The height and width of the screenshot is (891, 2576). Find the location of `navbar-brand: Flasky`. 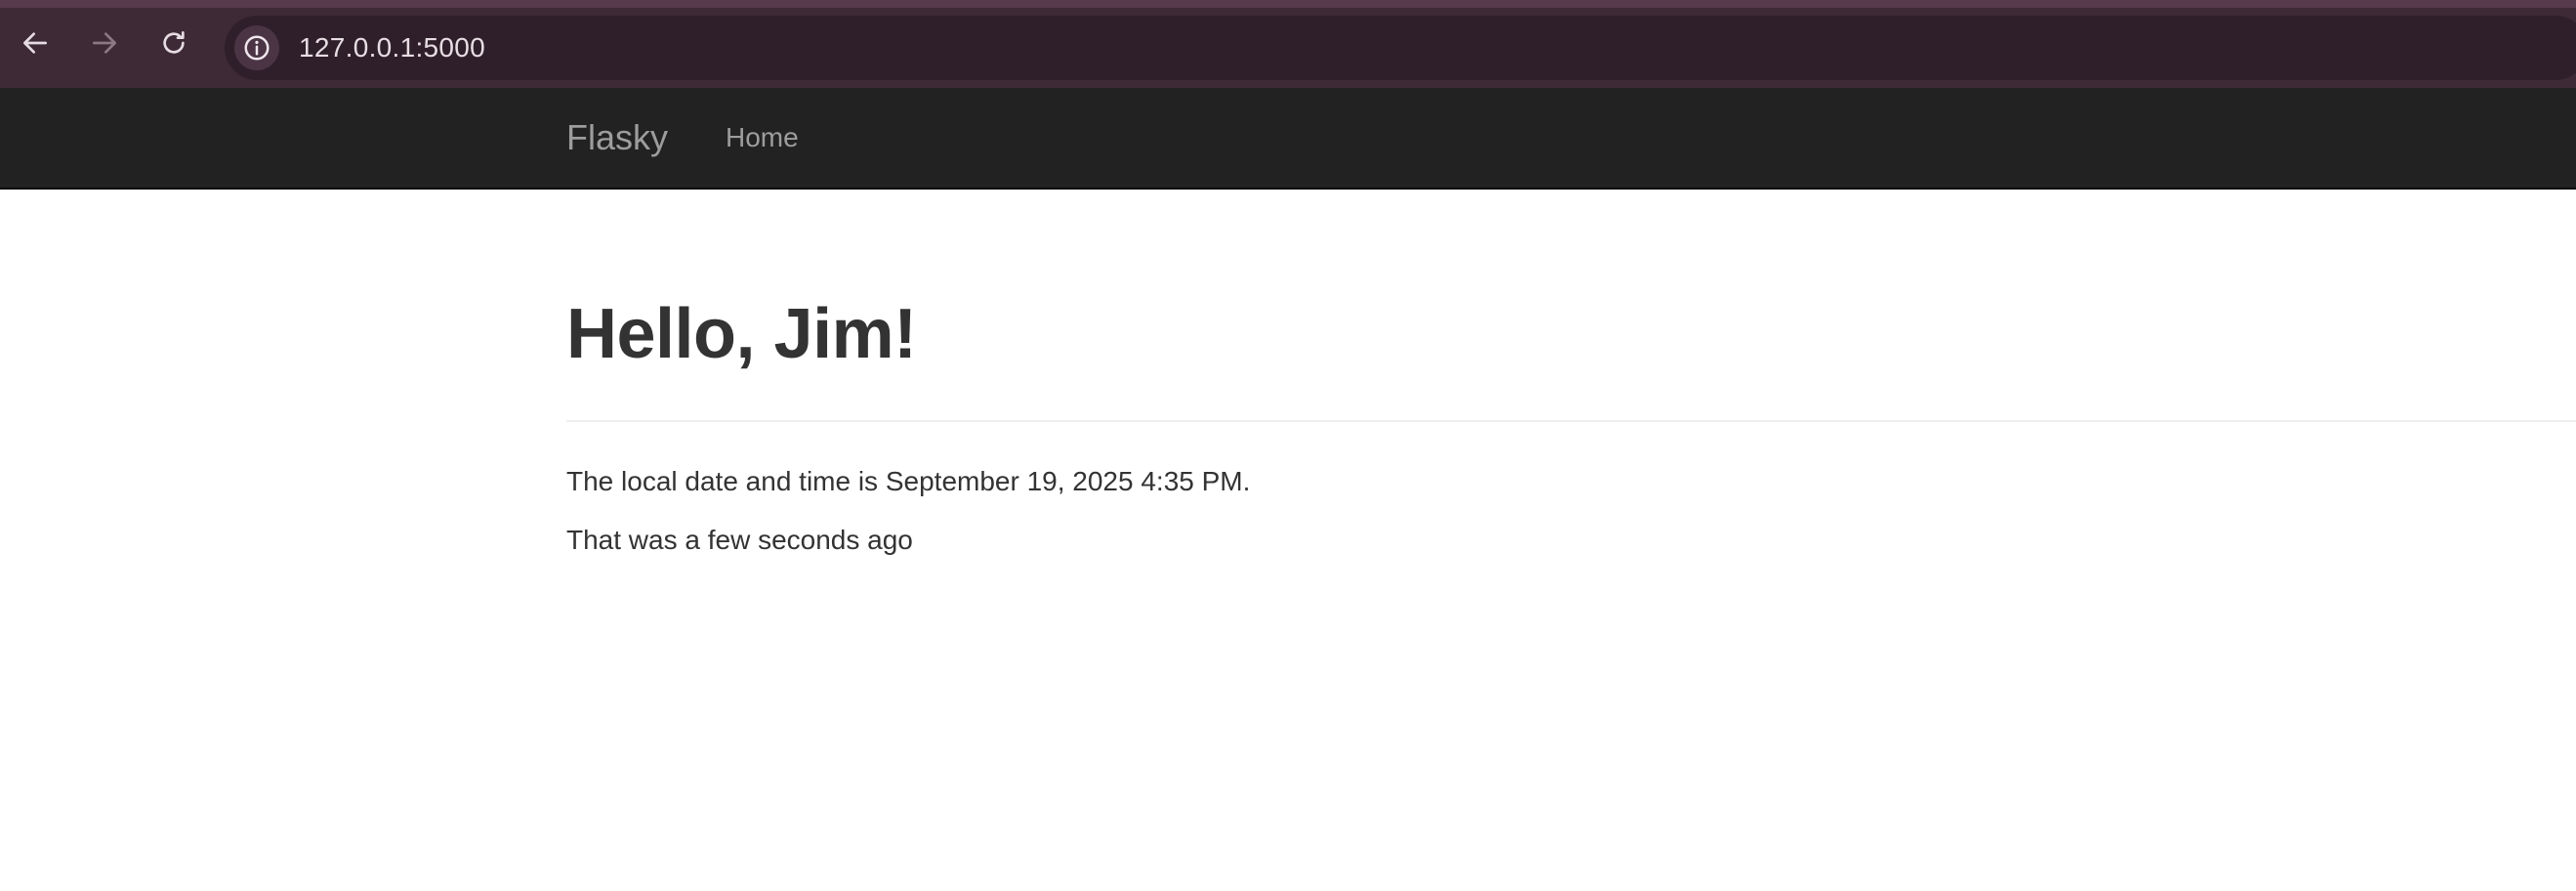

navbar-brand: Flasky is located at coordinates (617, 137).